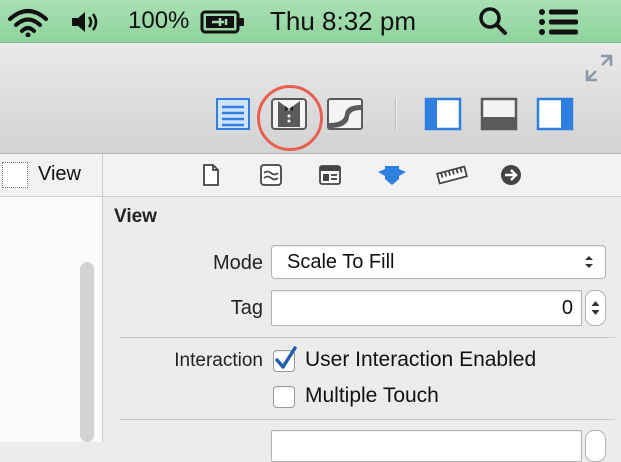 Image resolution: width=621 pixels, height=462 pixels. Describe the element at coordinates (559, 22) in the screenshot. I see `notification-center-icon` at that location.